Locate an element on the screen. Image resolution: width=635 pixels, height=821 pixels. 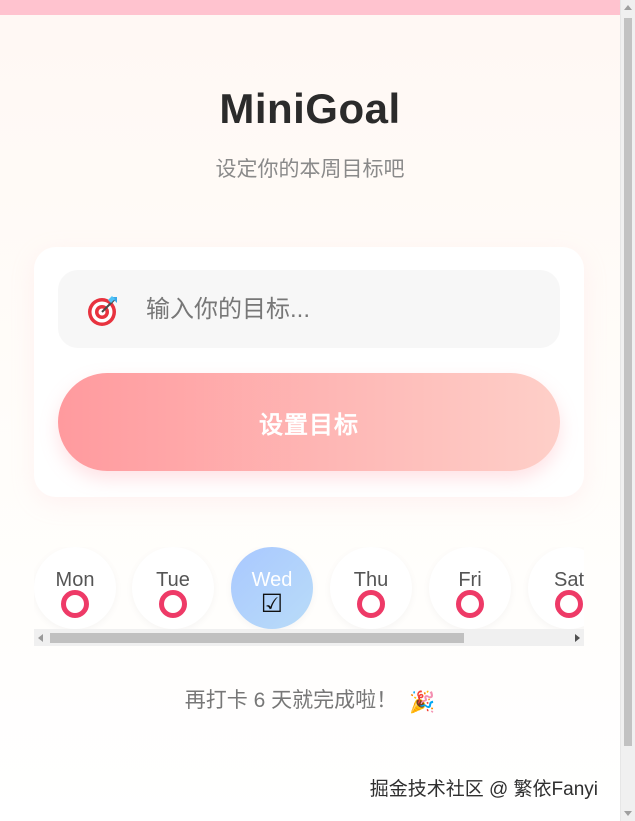
scroll-left-arrow-icon is located at coordinates (40, 638).